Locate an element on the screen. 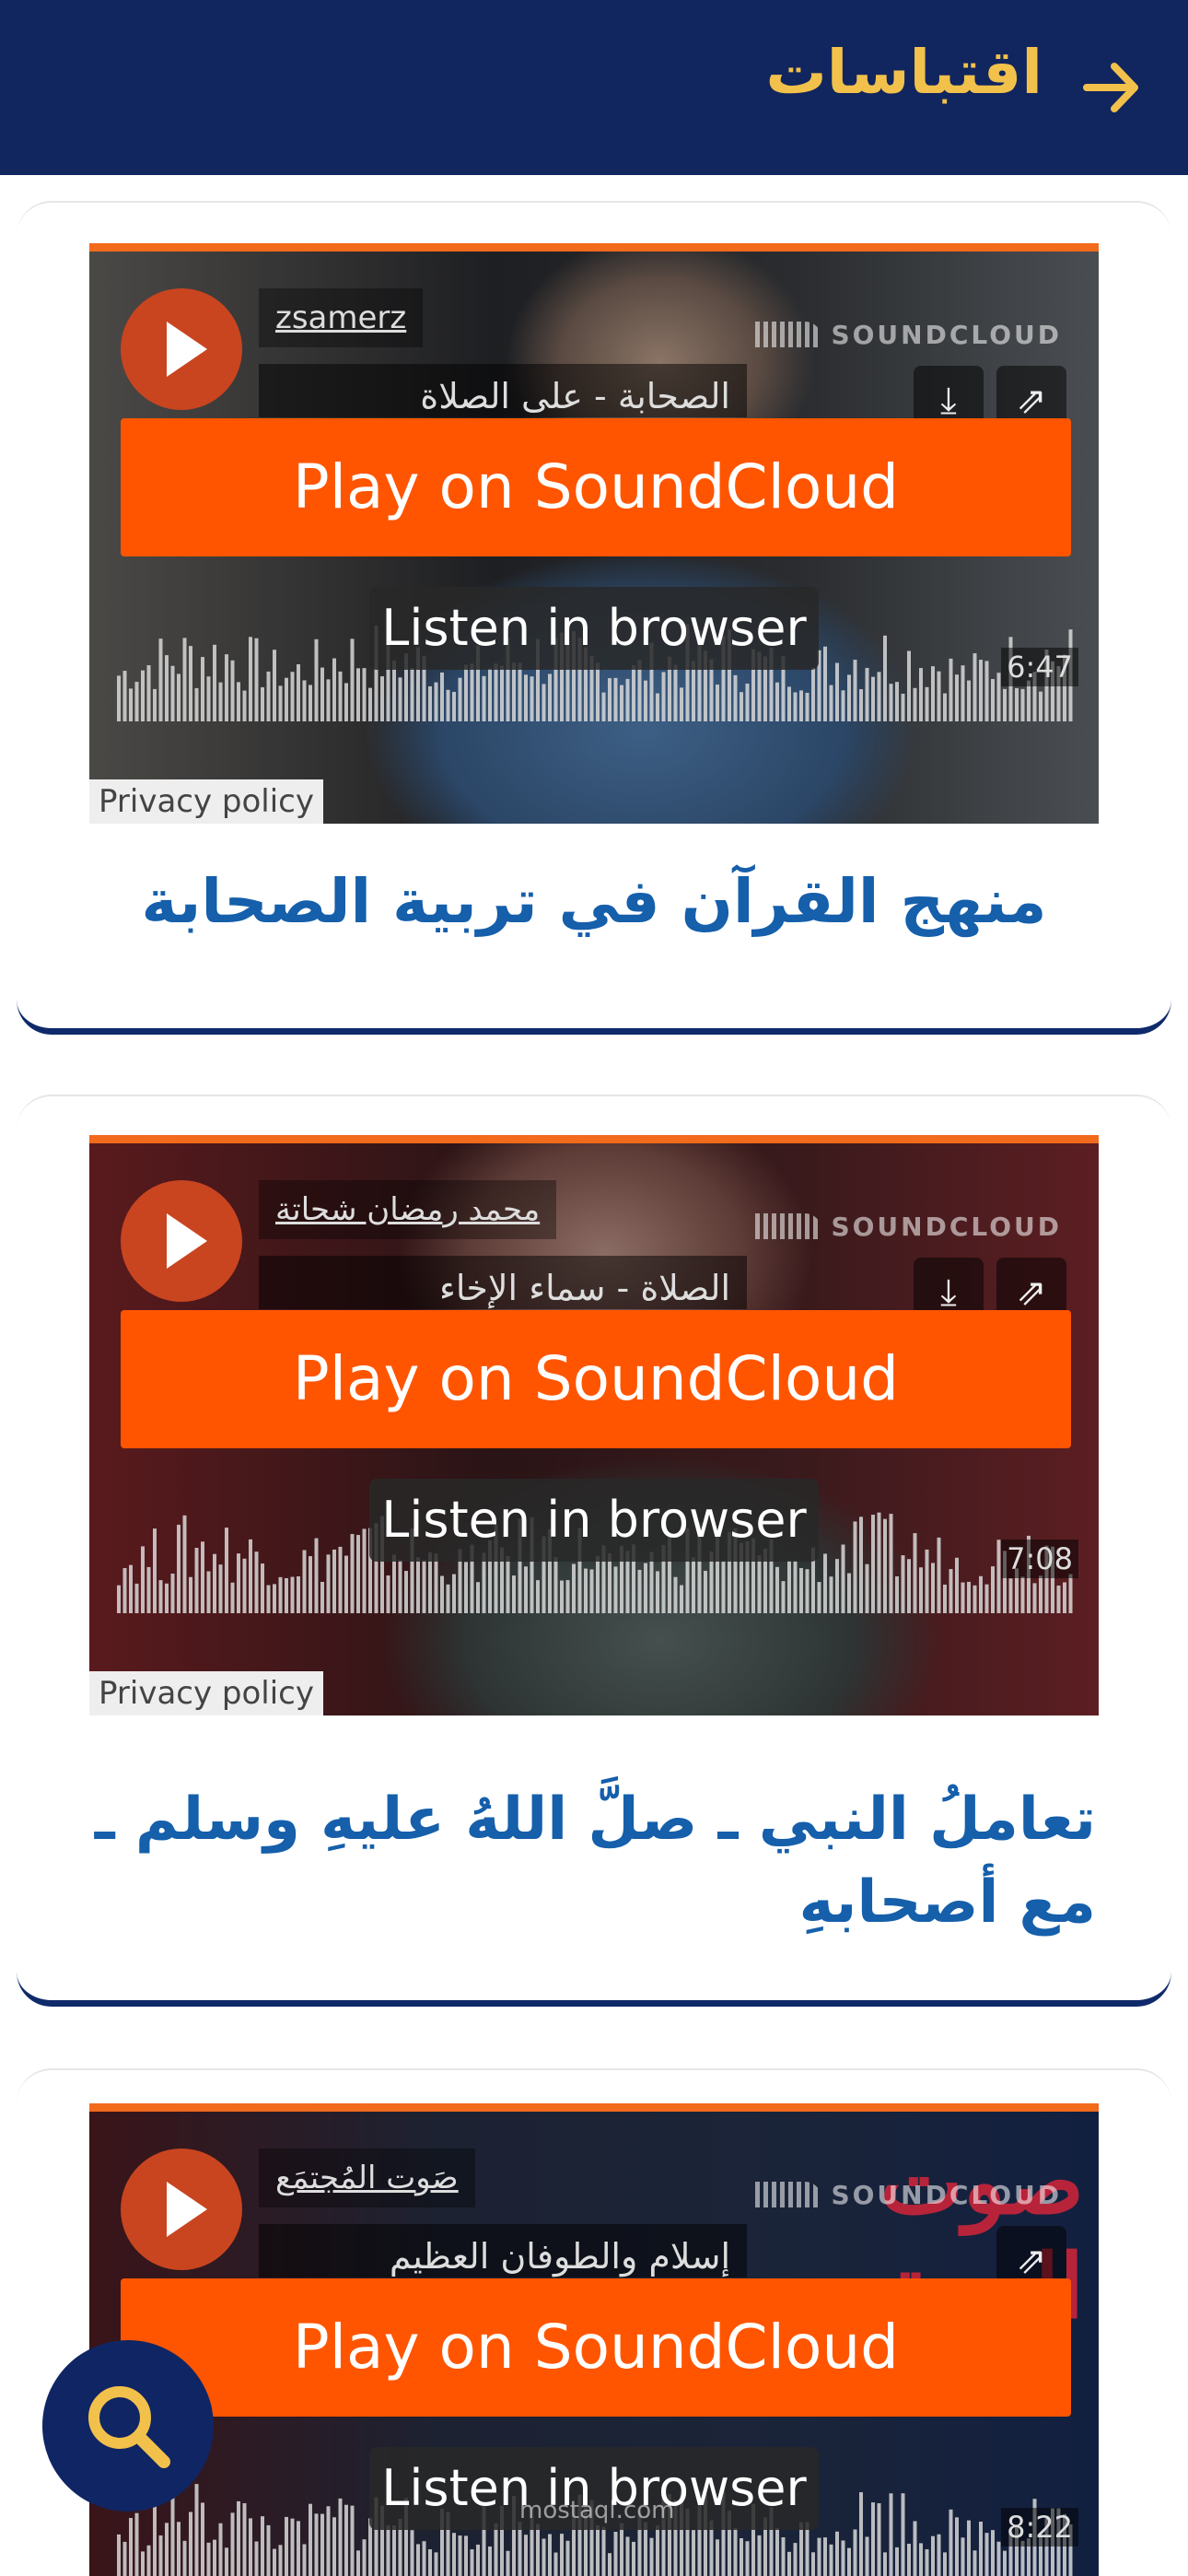 This screenshot has height=2576, width=1188. arrow-right-icon is located at coordinates (1111, 87).